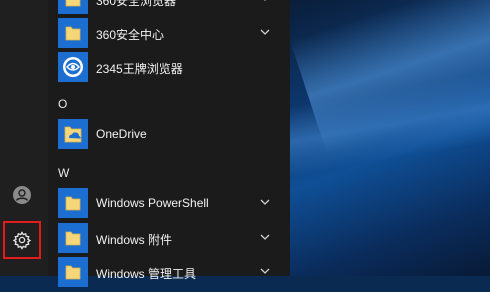 This screenshot has height=292, width=490. What do you see at coordinates (22, 240) in the screenshot?
I see `gear-highlight-box` at bounding box center [22, 240].